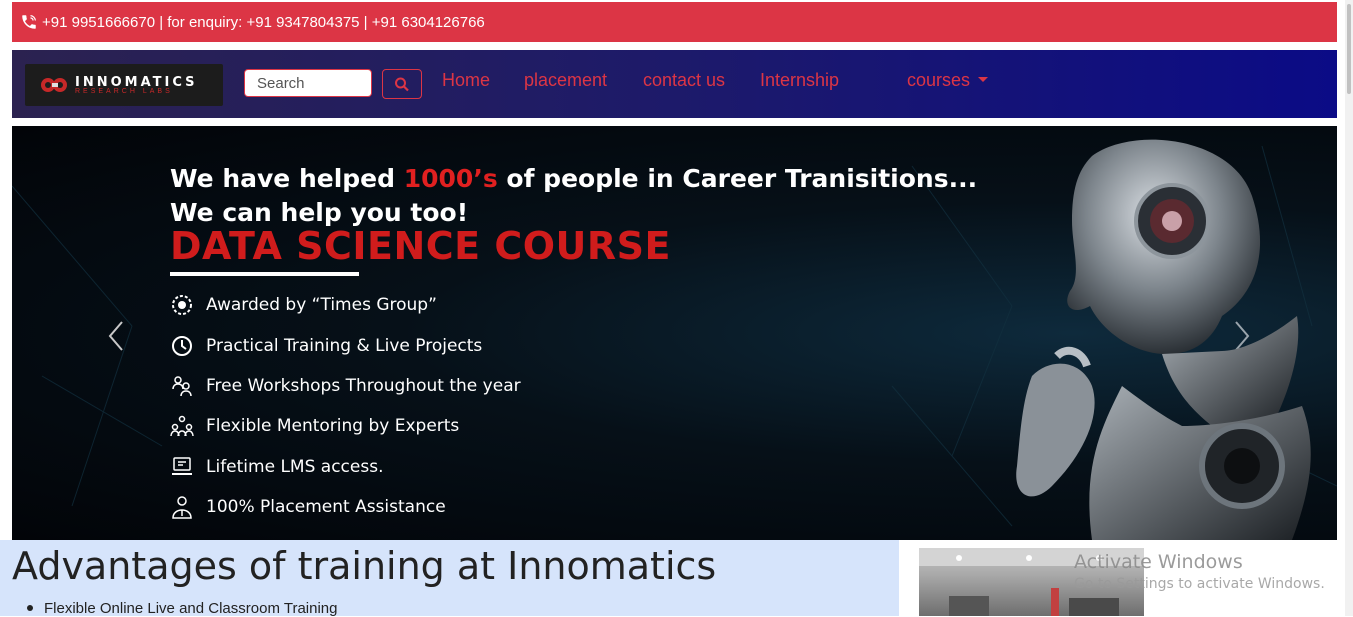  I want to click on title-underline, so click(264, 274).